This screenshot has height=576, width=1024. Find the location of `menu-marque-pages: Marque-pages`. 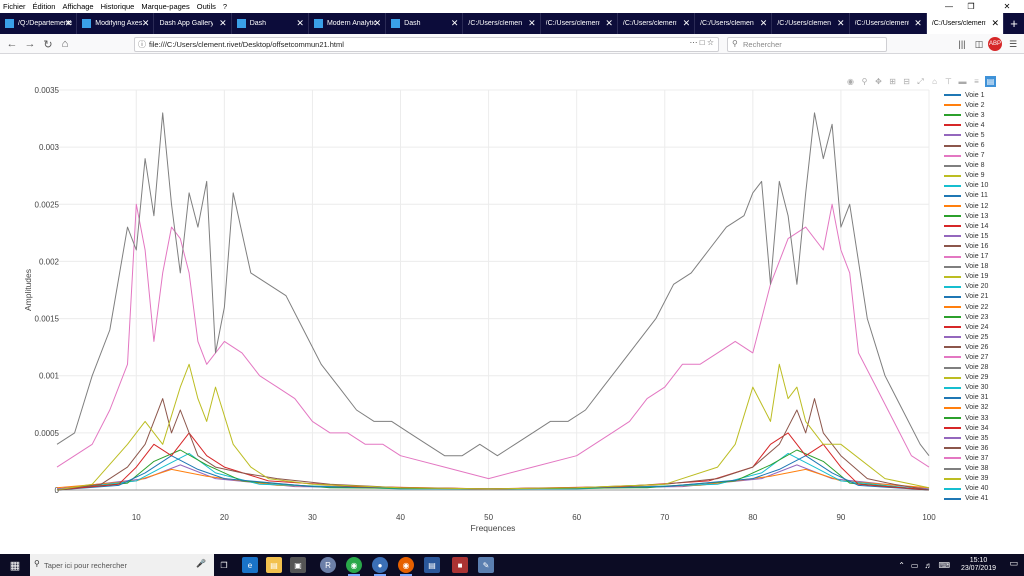

menu-marque-pages: Marque-pages is located at coordinates (165, 6).